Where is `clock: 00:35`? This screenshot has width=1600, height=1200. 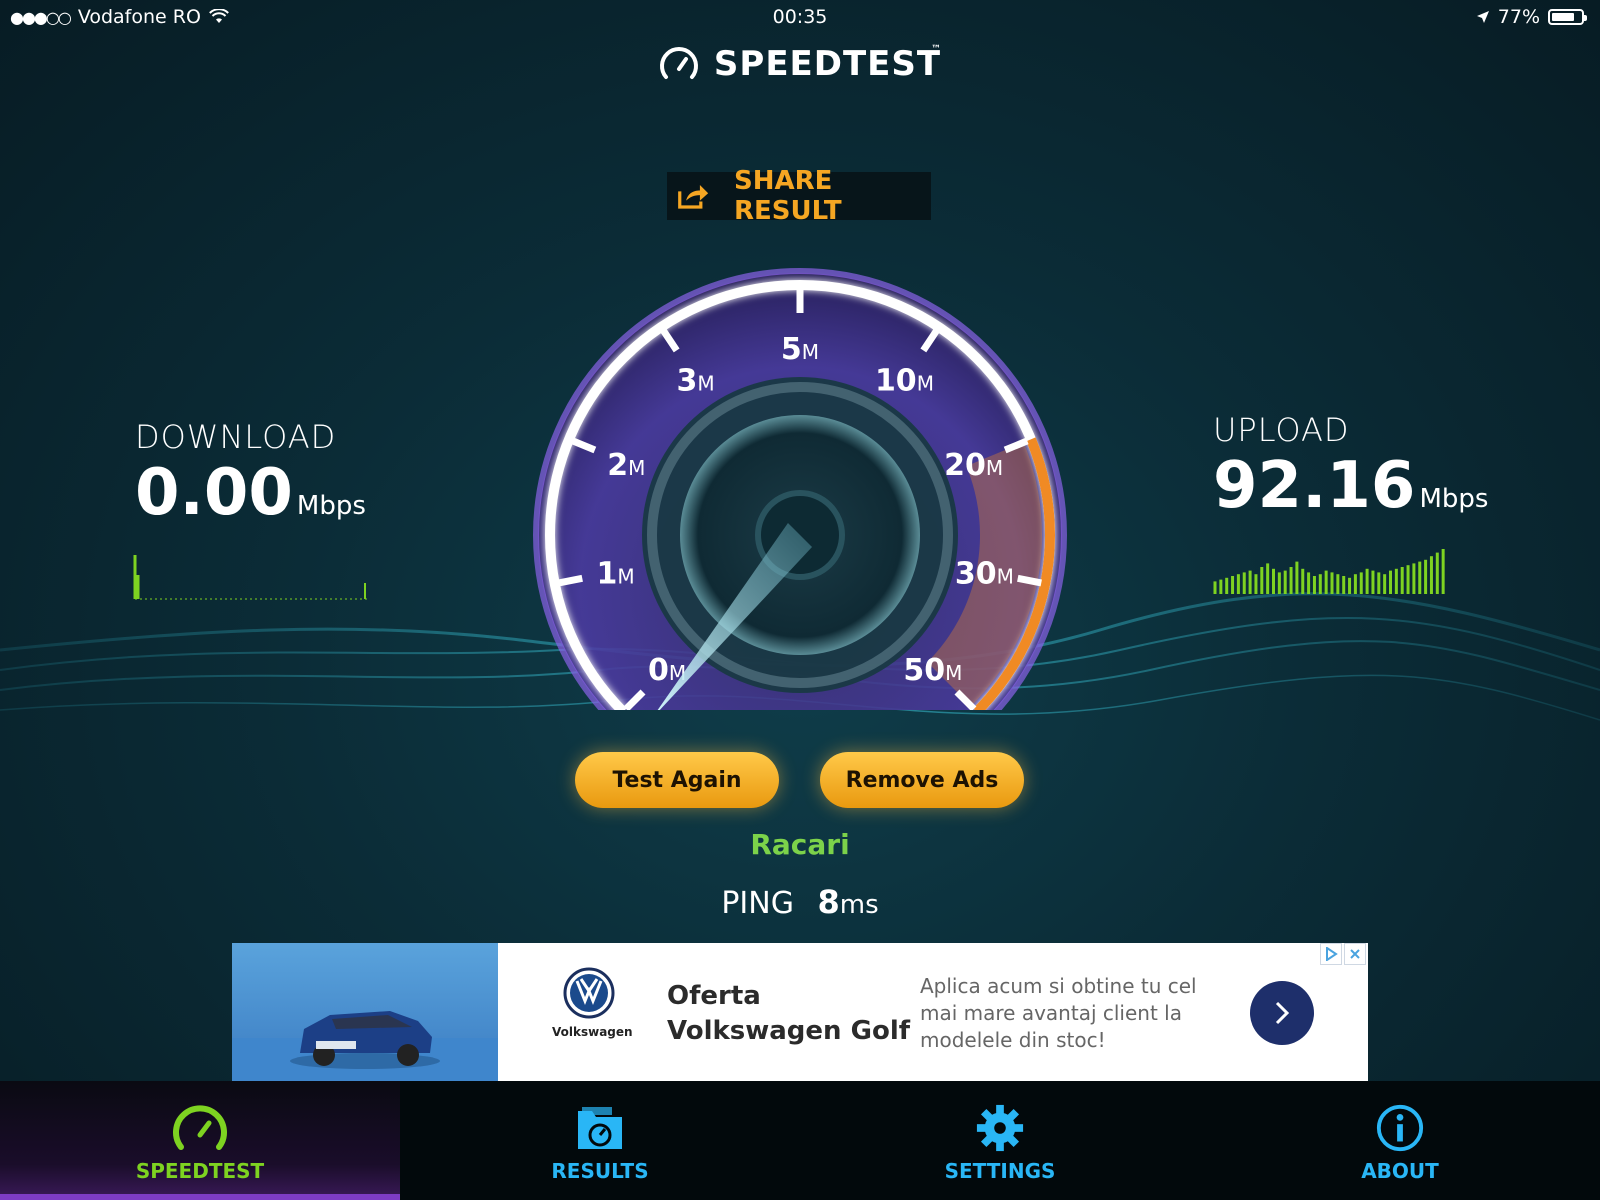
clock: 00:35 is located at coordinates (800, 17).